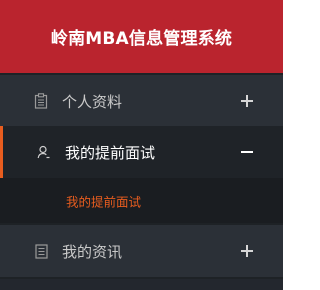 The height and width of the screenshot is (290, 320). Describe the element at coordinates (103, 200) in the screenshot. I see `submenu-item-my-early-interview: 我的提前面试` at that location.